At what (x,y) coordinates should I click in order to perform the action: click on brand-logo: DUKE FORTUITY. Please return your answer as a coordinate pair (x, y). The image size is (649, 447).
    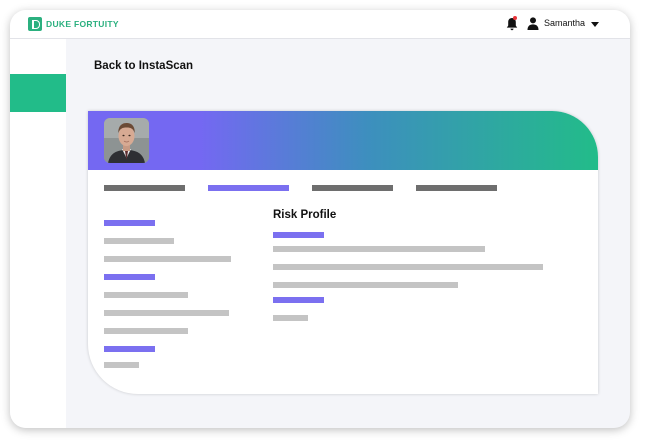
    Looking at the image, I should click on (73, 24).